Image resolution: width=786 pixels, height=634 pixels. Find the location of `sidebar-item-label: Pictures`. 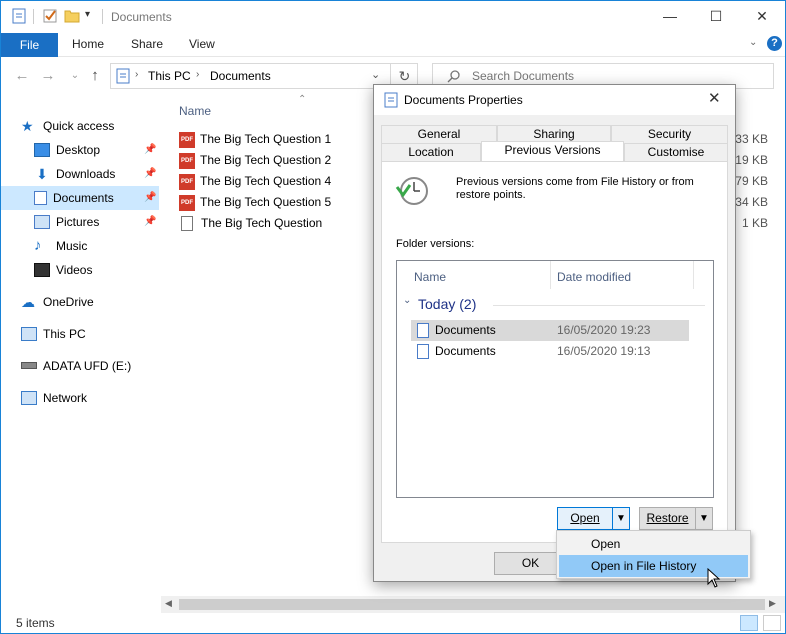

sidebar-item-label: Pictures is located at coordinates (78, 222).